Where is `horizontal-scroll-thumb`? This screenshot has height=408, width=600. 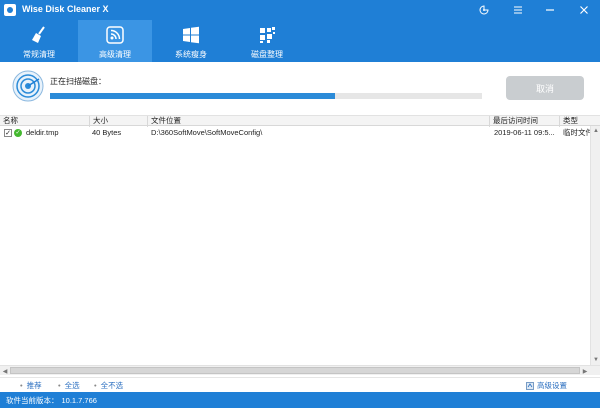 horizontal-scroll-thumb is located at coordinates (295, 370).